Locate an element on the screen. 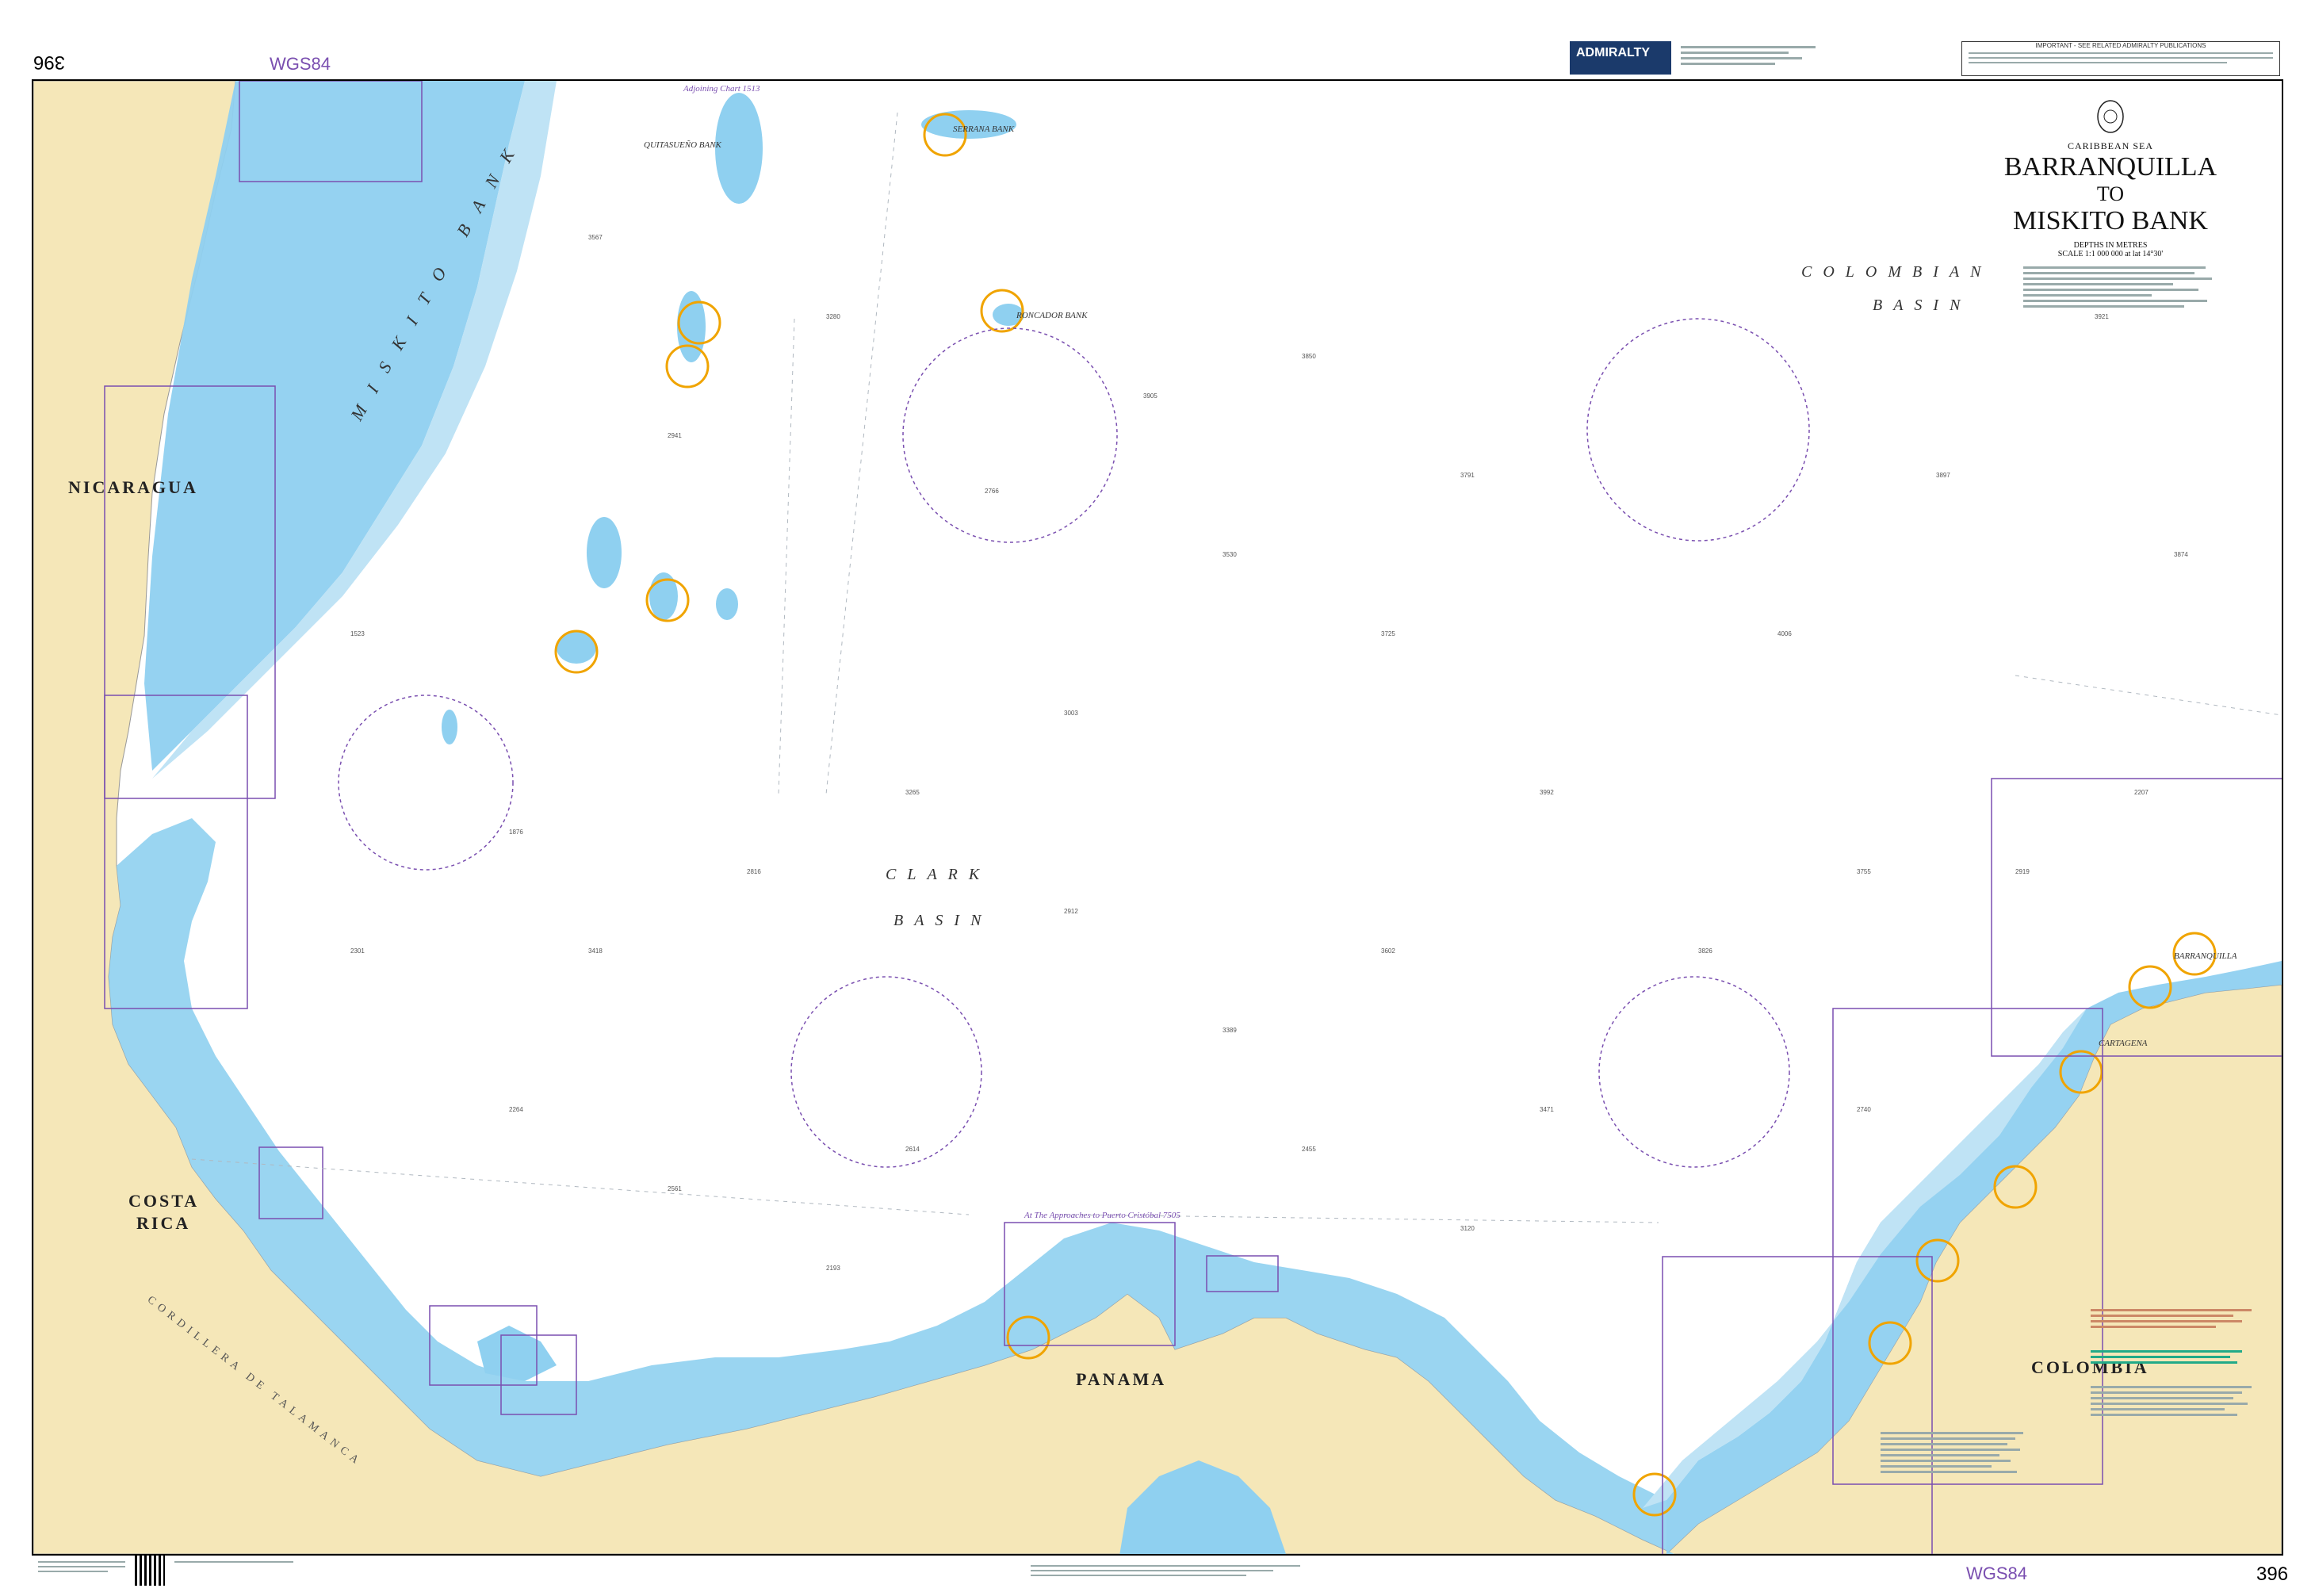 This screenshot has height=1596, width=2315. title-line-1: BARRANQUILLA is located at coordinates (2110, 167).